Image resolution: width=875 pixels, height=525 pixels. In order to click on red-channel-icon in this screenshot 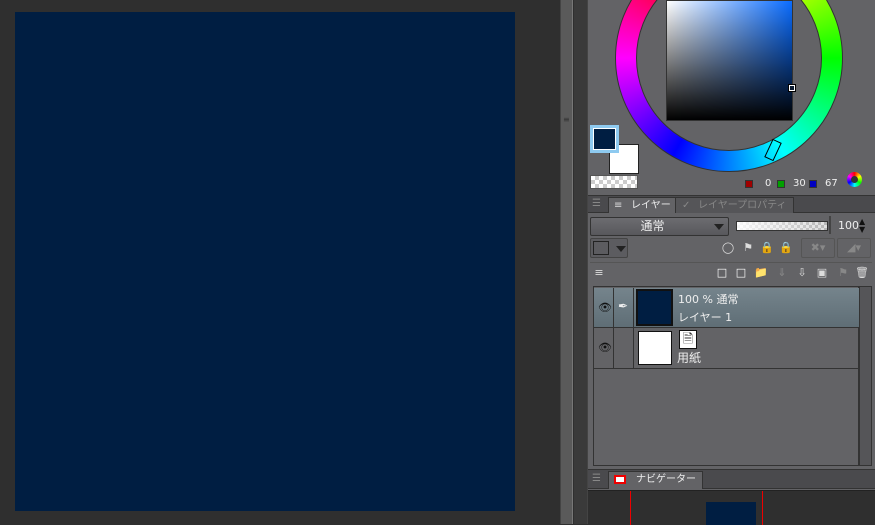, I will do `click(749, 184)`.